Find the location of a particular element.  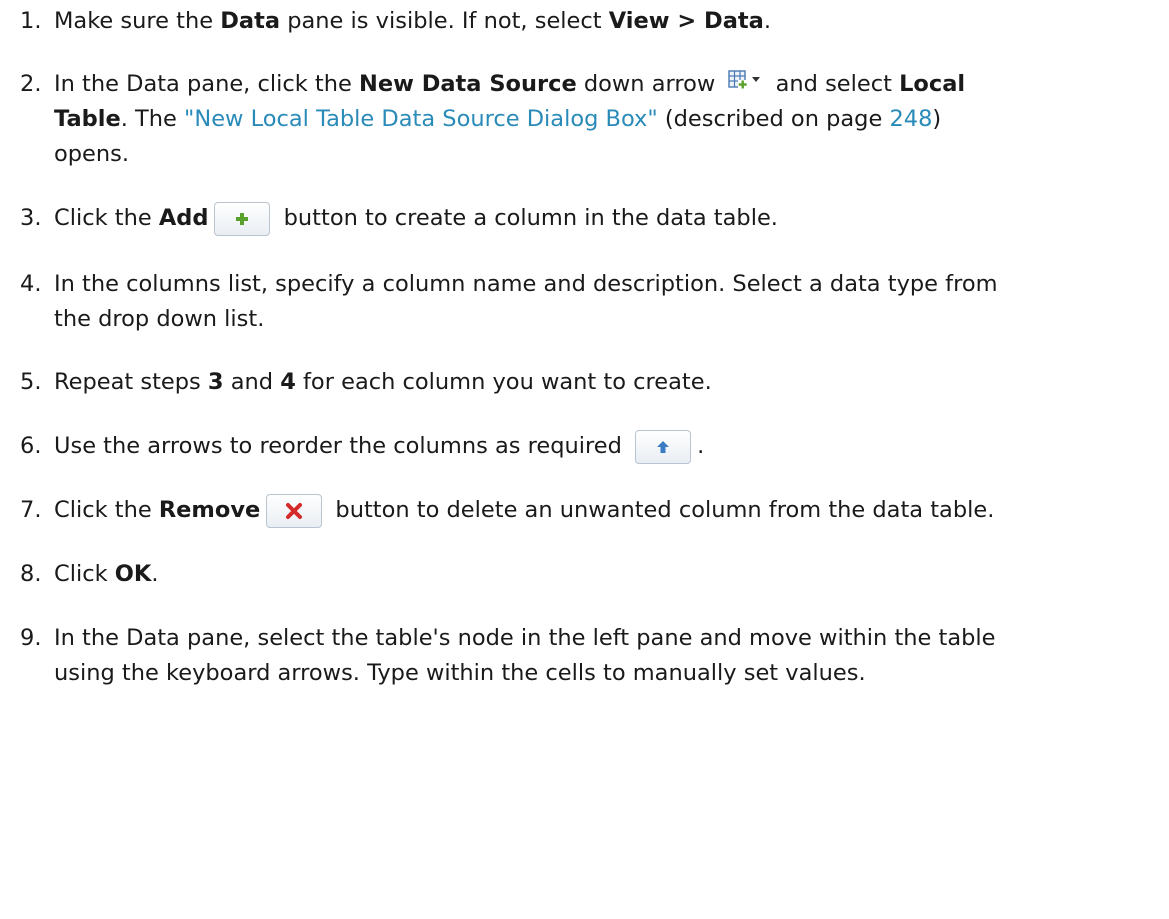

plus-icon is located at coordinates (242, 219).